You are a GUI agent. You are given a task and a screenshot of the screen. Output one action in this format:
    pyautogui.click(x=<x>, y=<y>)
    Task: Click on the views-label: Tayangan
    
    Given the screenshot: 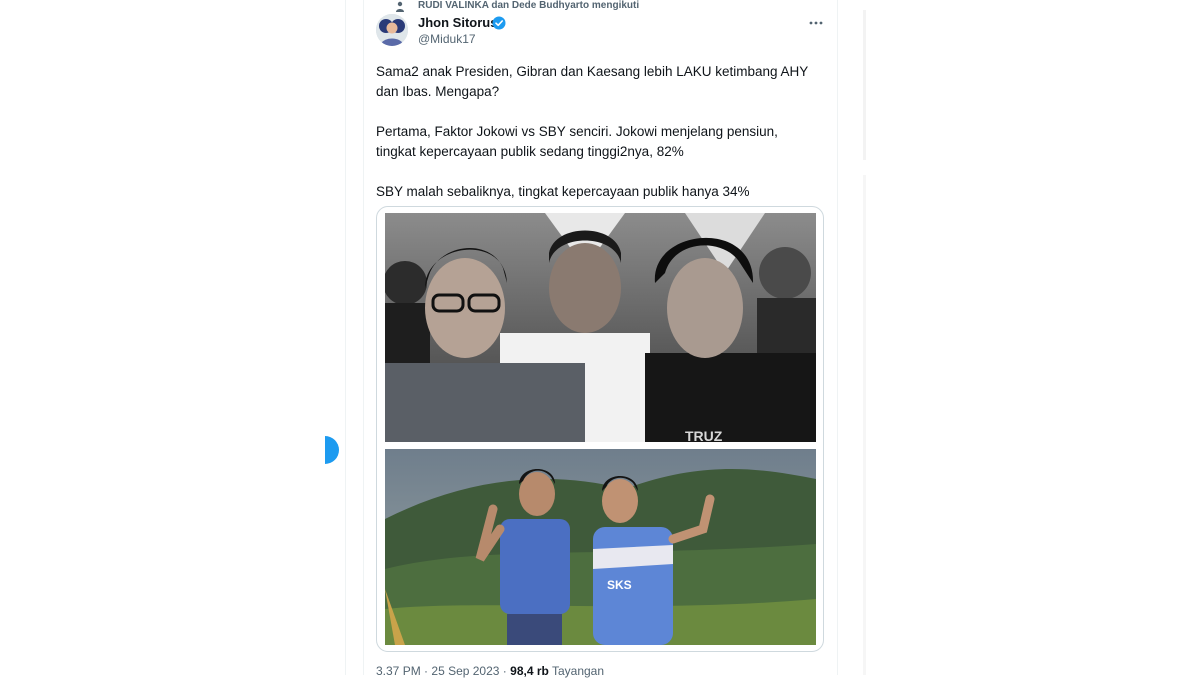 What is the action you would take?
    pyautogui.click(x=578, y=671)
    